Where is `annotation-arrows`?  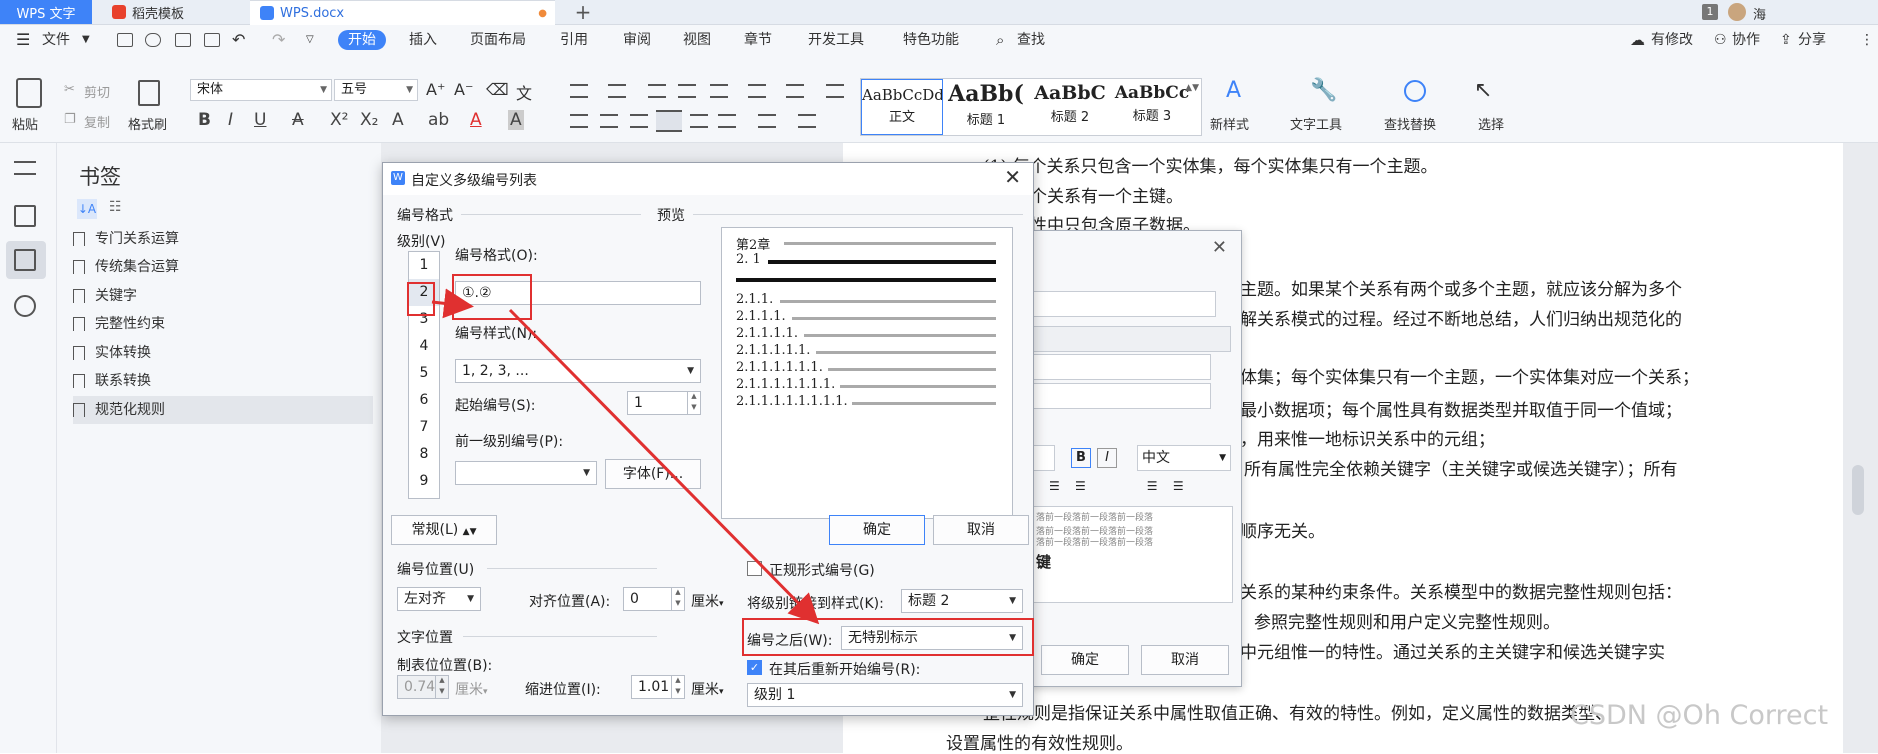
annotation-arrows is located at coordinates (625, 456).